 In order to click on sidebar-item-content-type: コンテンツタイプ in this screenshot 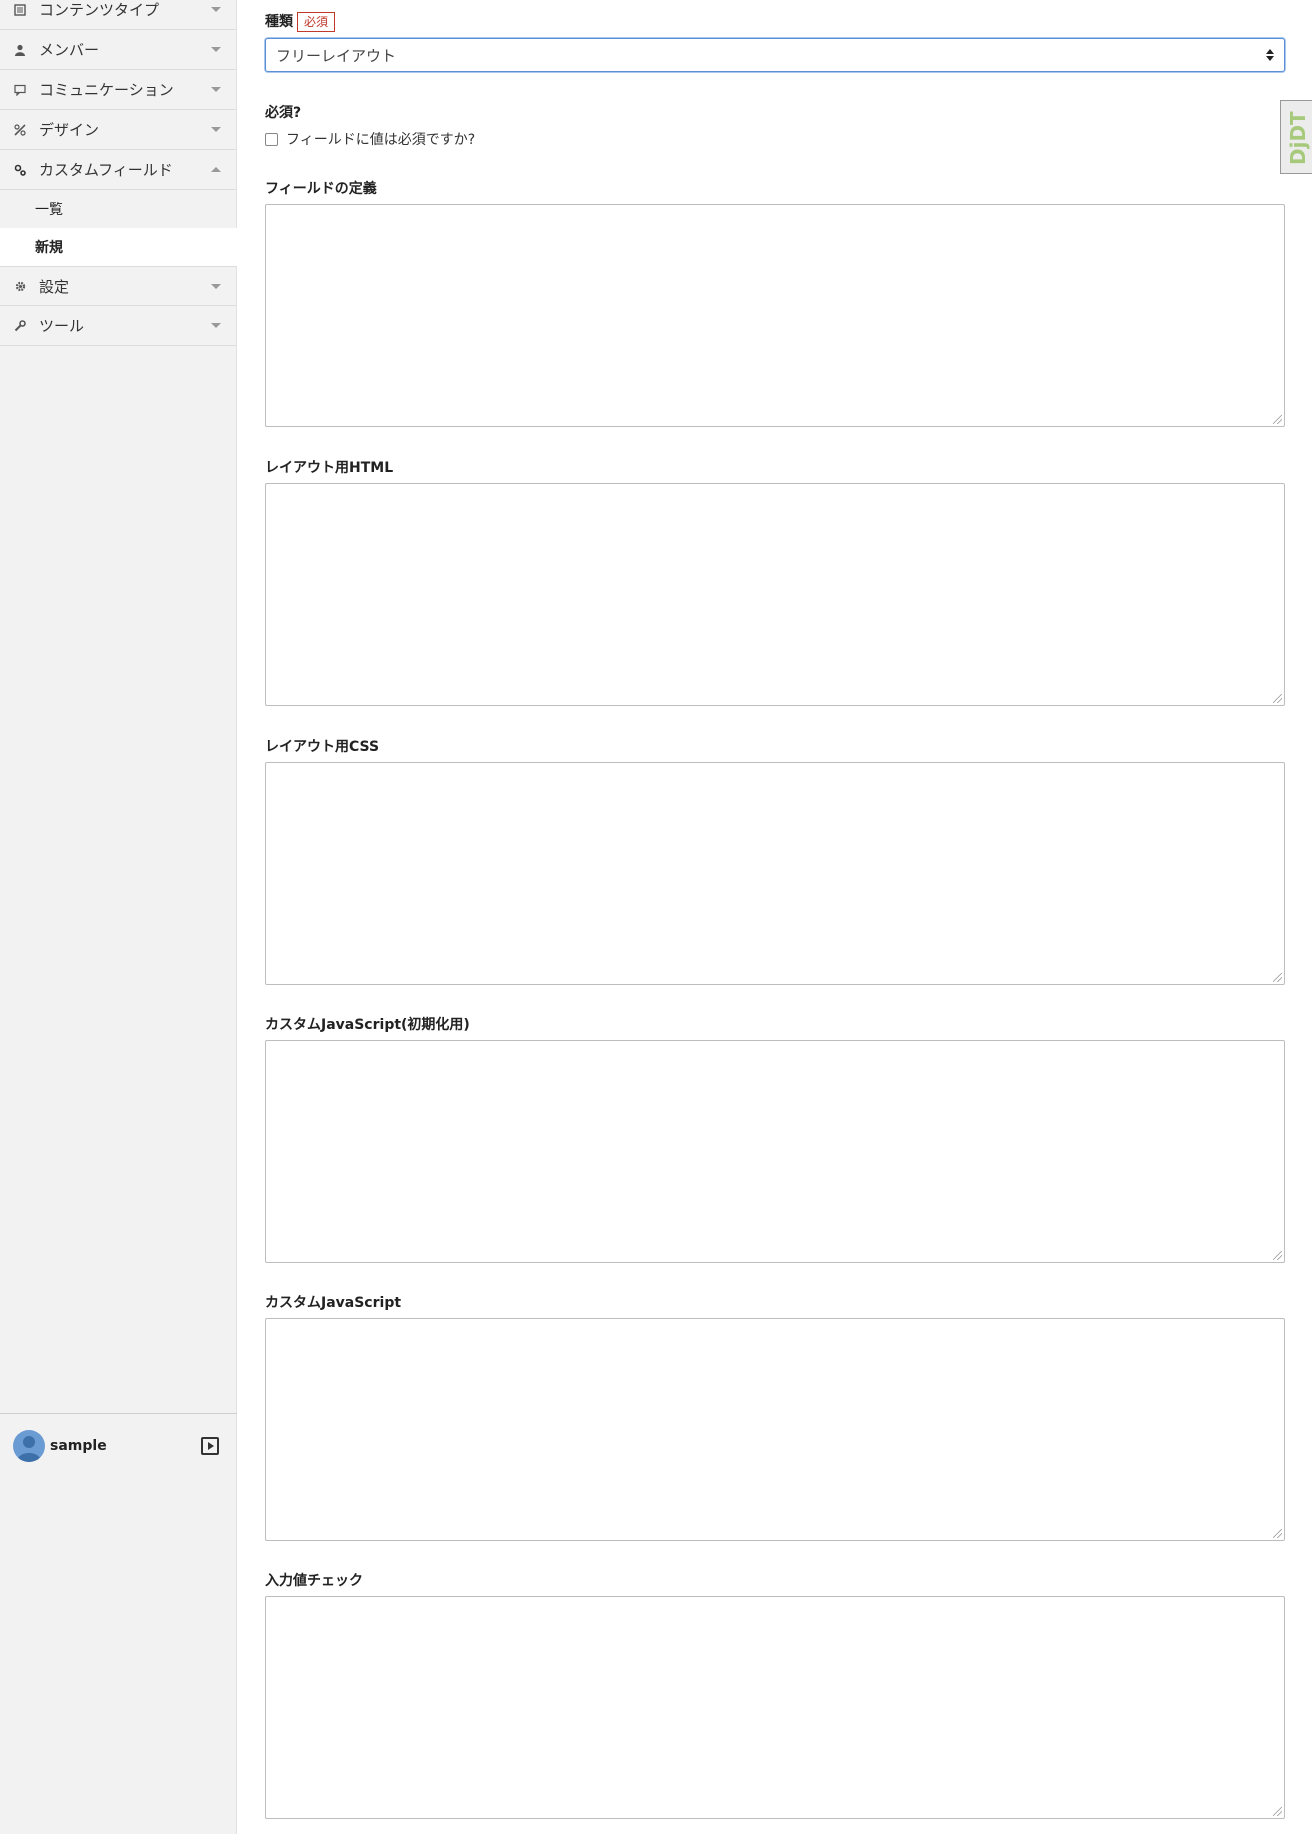, I will do `click(118, 15)`.